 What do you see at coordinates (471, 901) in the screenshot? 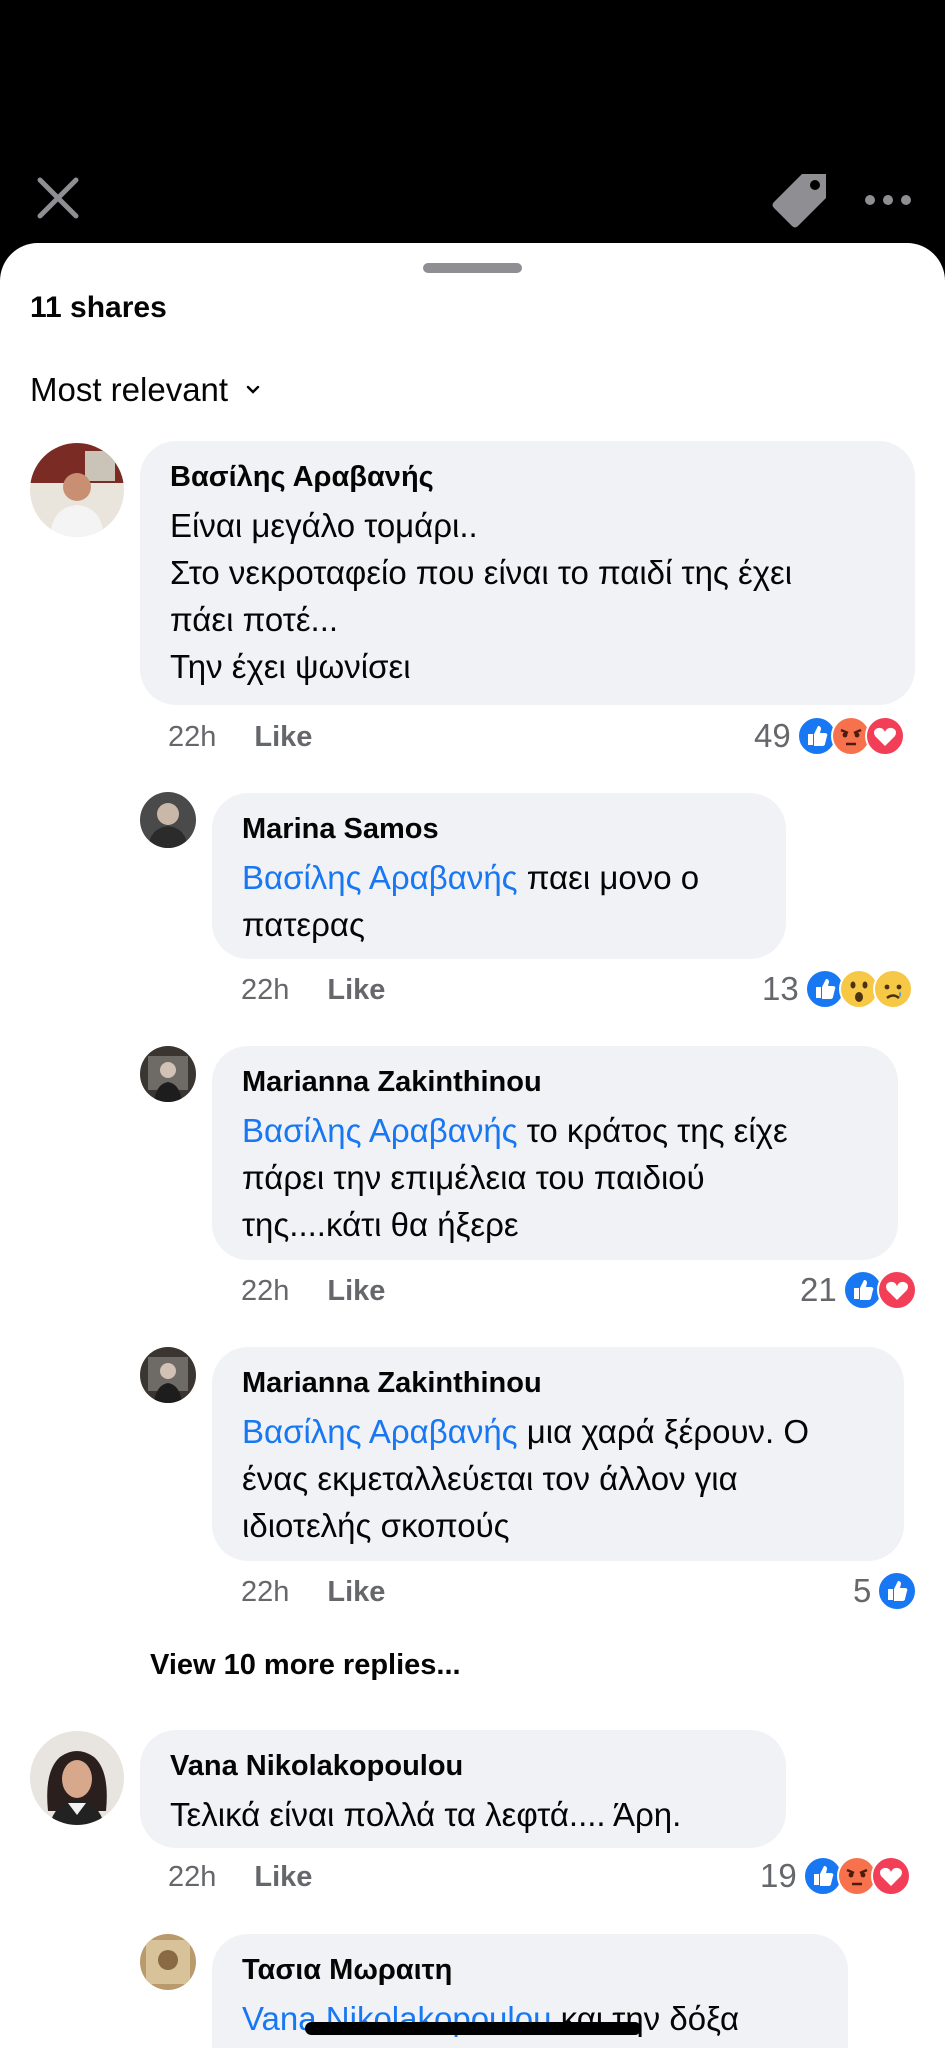
I see `comment-text: Βασίλης Αραβανής παει μονο ο πατερας` at bounding box center [471, 901].